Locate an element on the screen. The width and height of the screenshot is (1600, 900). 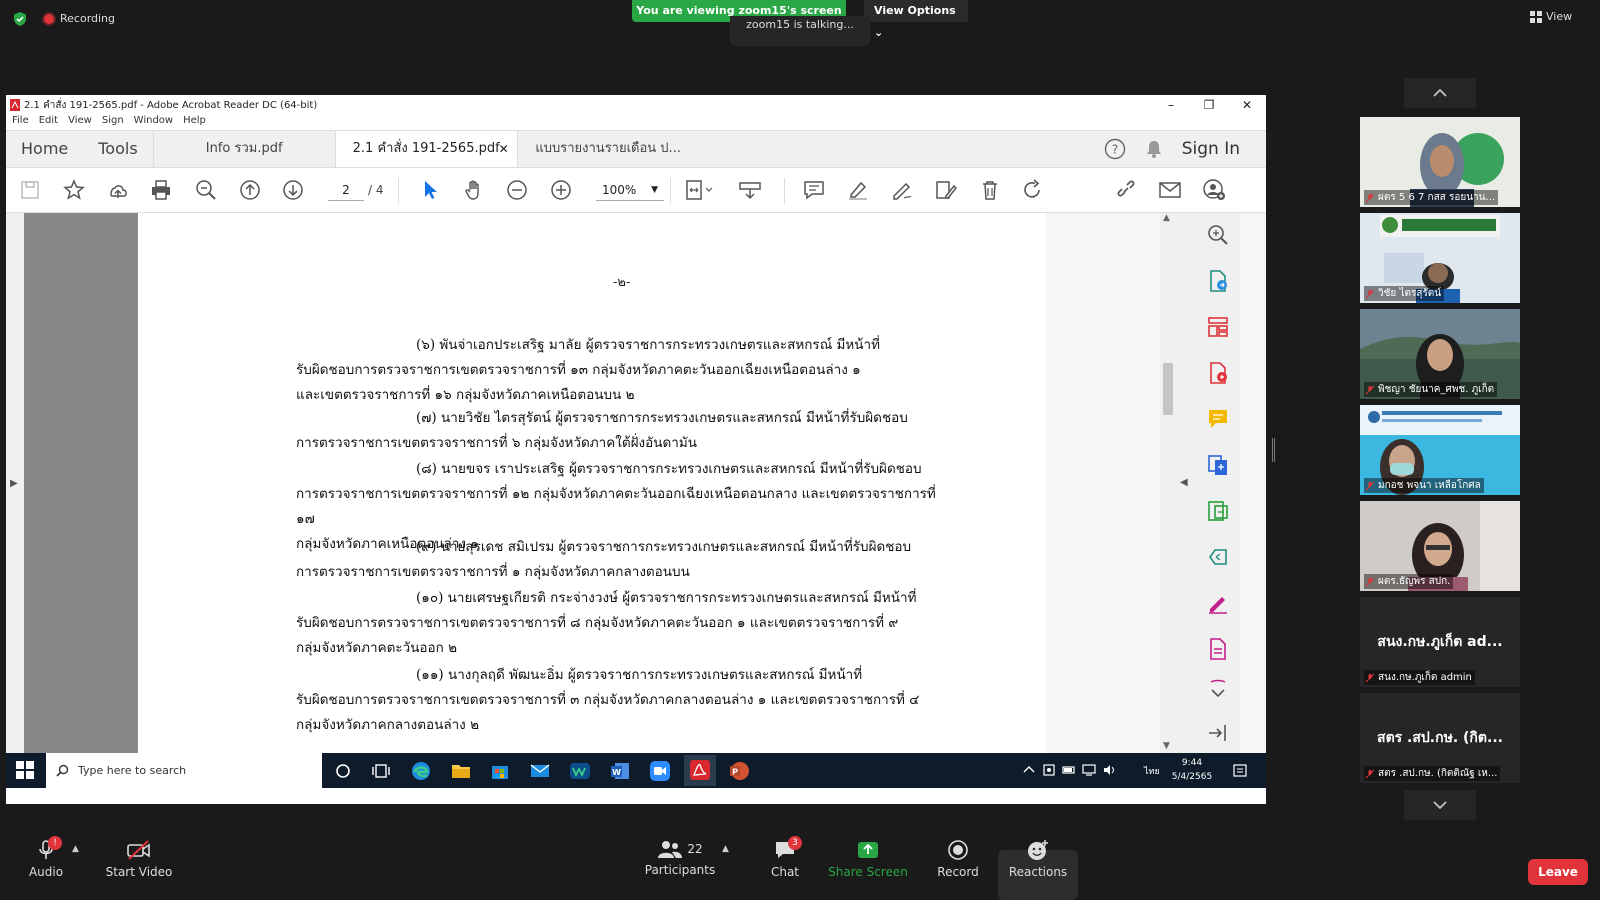
acrobat-taskbar-icon is located at coordinates (700, 770).